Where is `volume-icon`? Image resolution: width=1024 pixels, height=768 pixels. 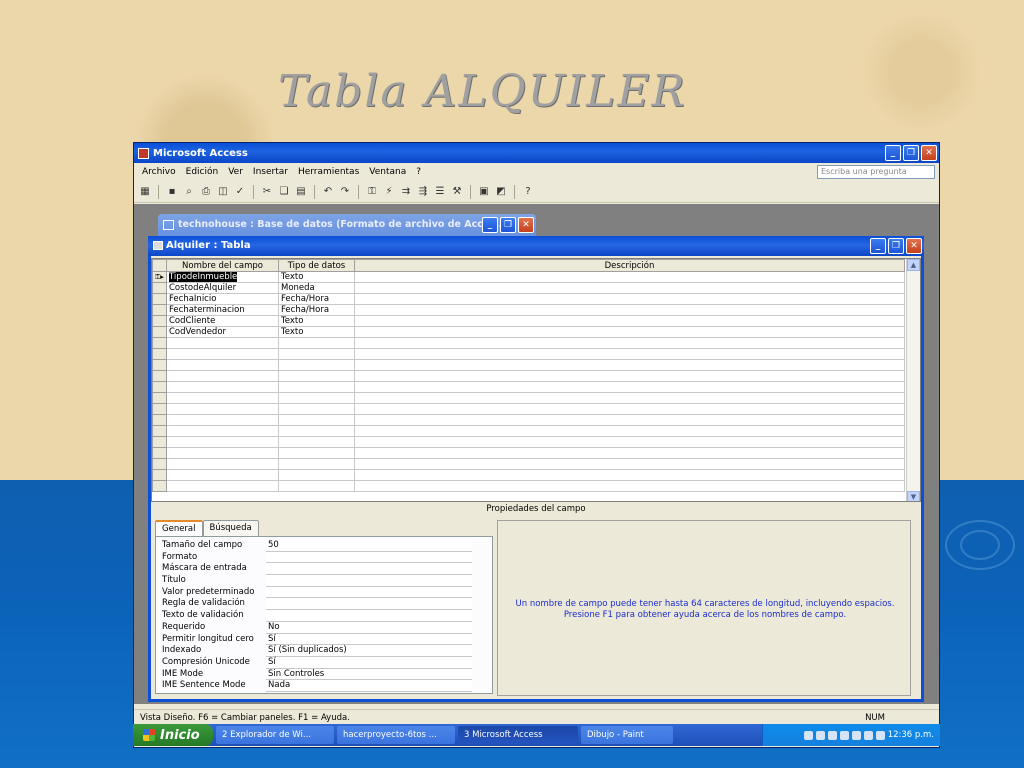 volume-icon is located at coordinates (856, 735).